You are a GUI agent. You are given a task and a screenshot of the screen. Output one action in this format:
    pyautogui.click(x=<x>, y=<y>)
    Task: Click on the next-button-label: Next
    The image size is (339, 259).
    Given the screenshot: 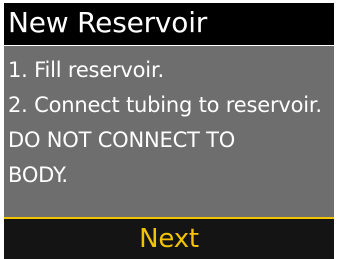 What is the action you would take?
    pyautogui.click(x=169, y=239)
    